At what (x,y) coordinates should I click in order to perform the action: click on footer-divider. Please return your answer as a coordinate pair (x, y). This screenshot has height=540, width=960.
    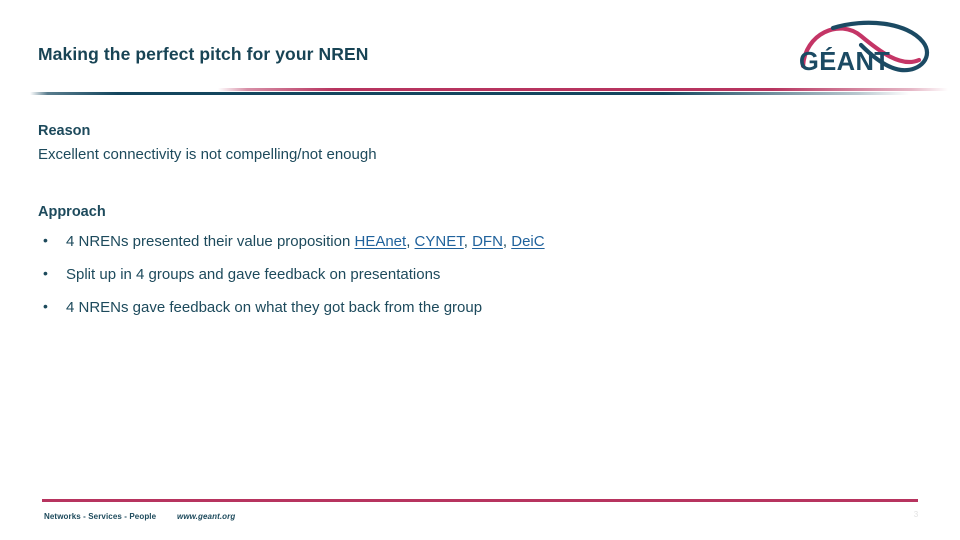
    Looking at the image, I should click on (480, 500).